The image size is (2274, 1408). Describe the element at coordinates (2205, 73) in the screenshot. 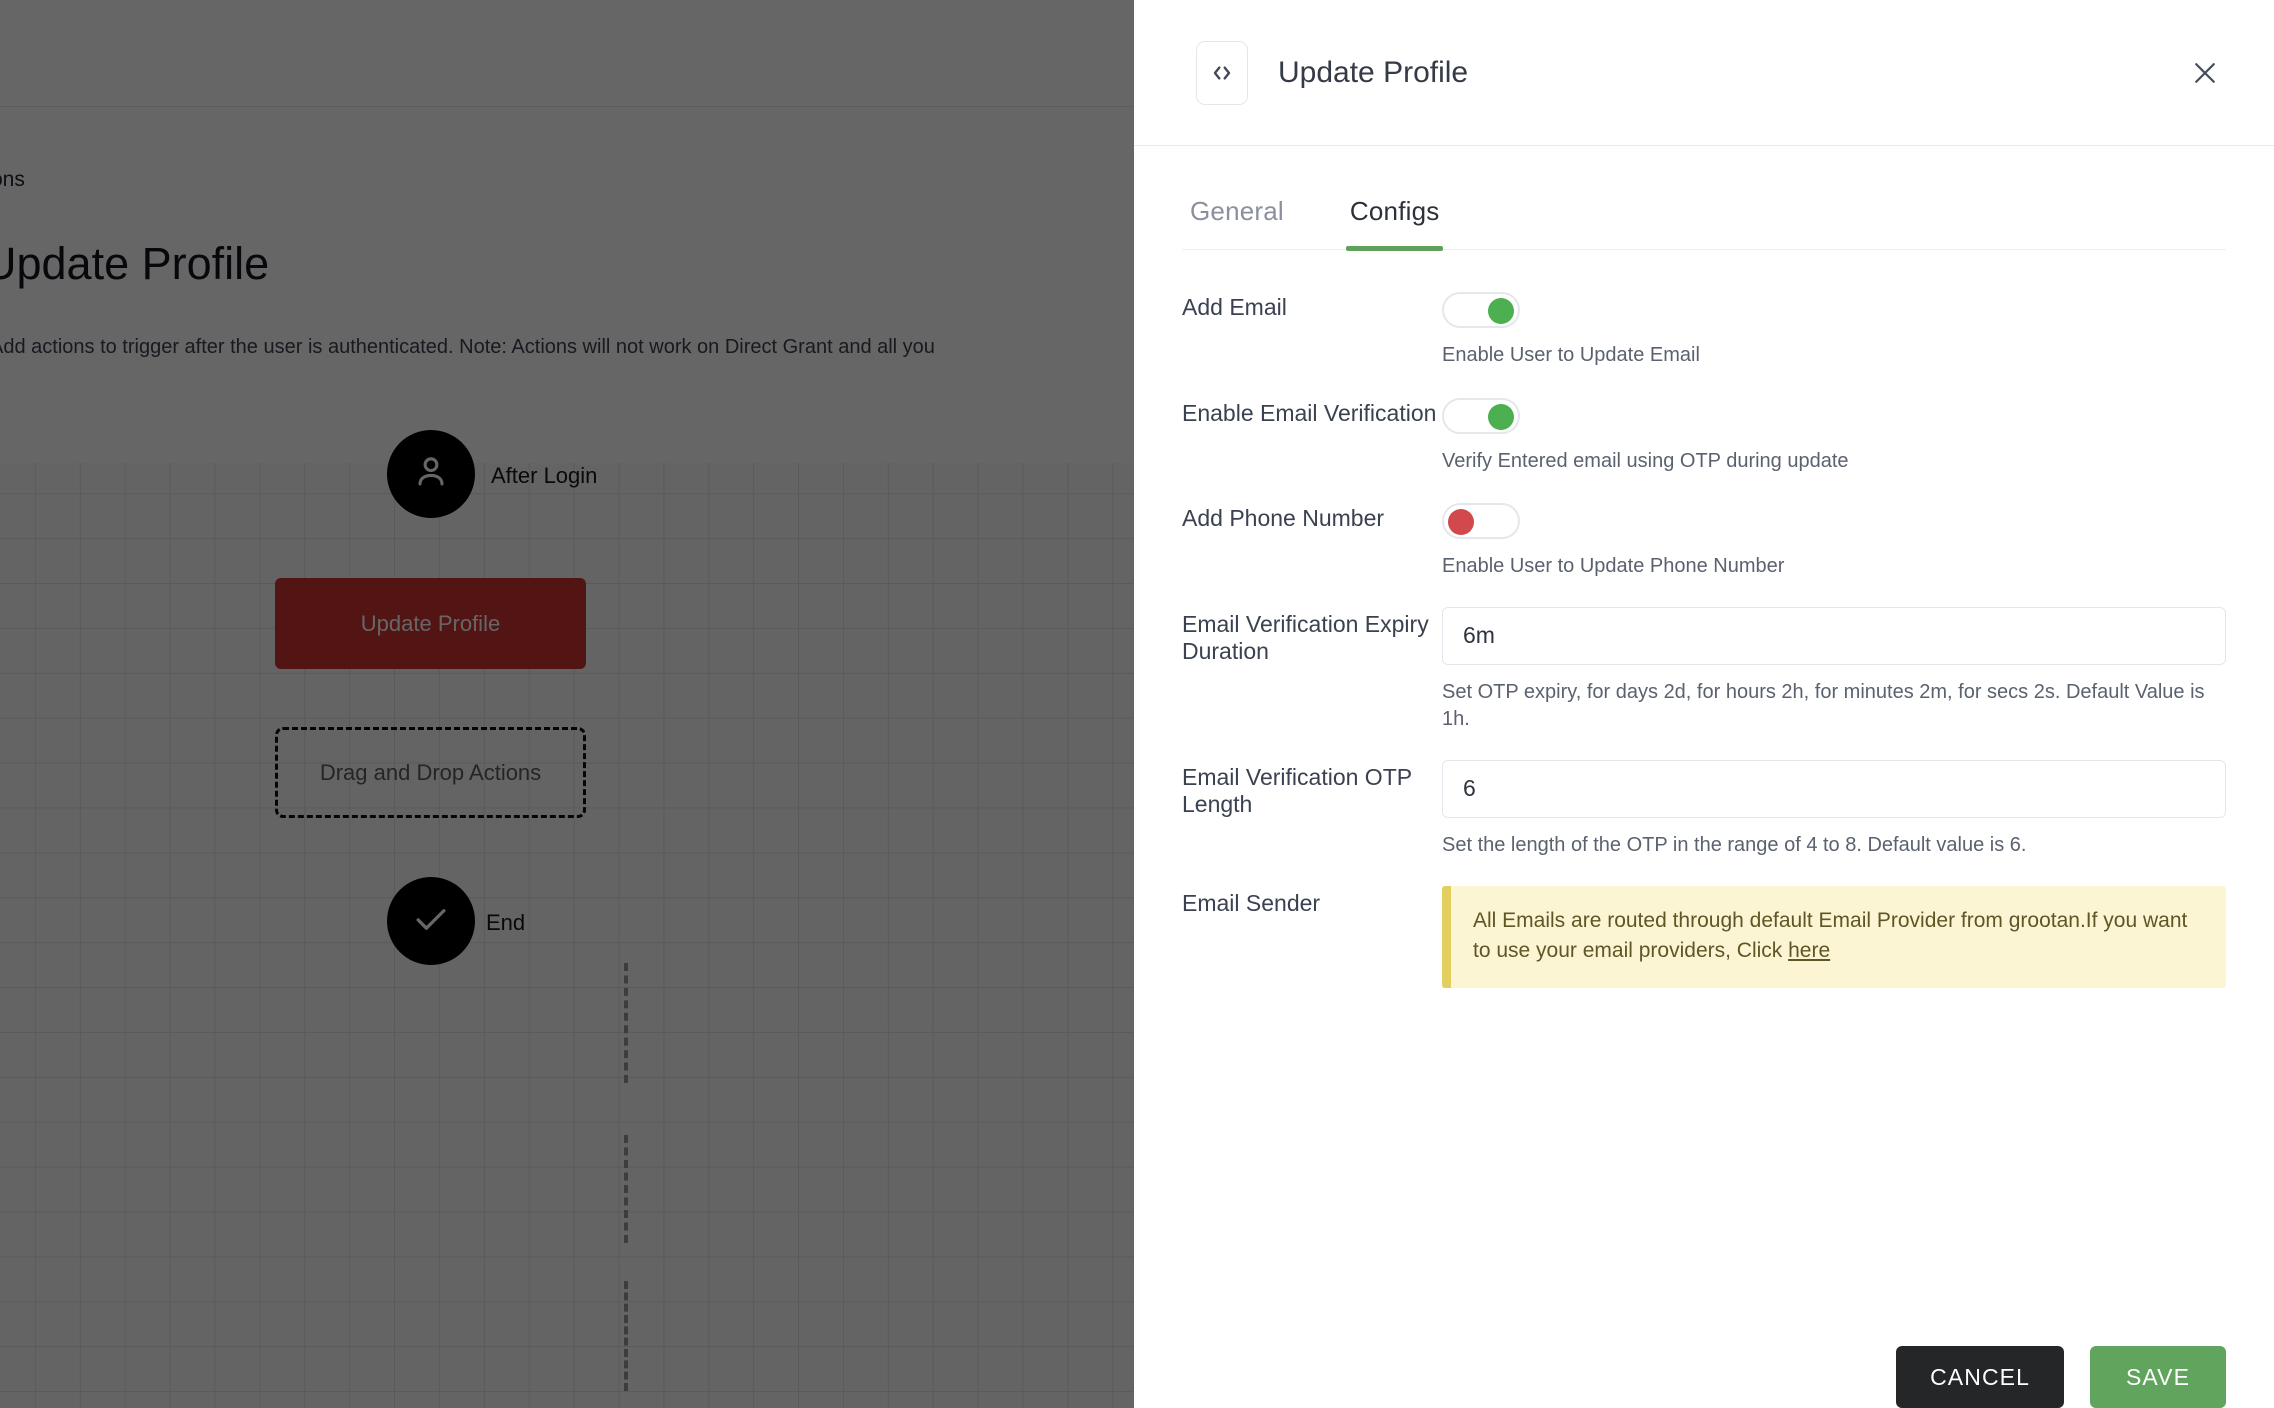

I see `close-icon` at that location.